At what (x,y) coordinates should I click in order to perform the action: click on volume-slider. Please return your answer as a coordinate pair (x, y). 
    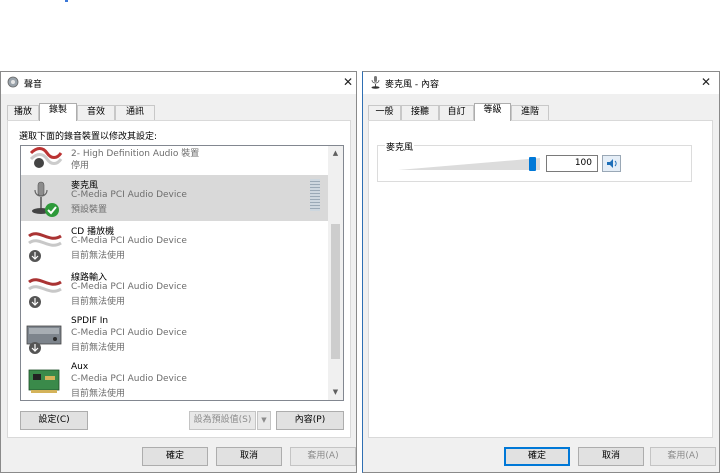
    Looking at the image, I should click on (469, 164).